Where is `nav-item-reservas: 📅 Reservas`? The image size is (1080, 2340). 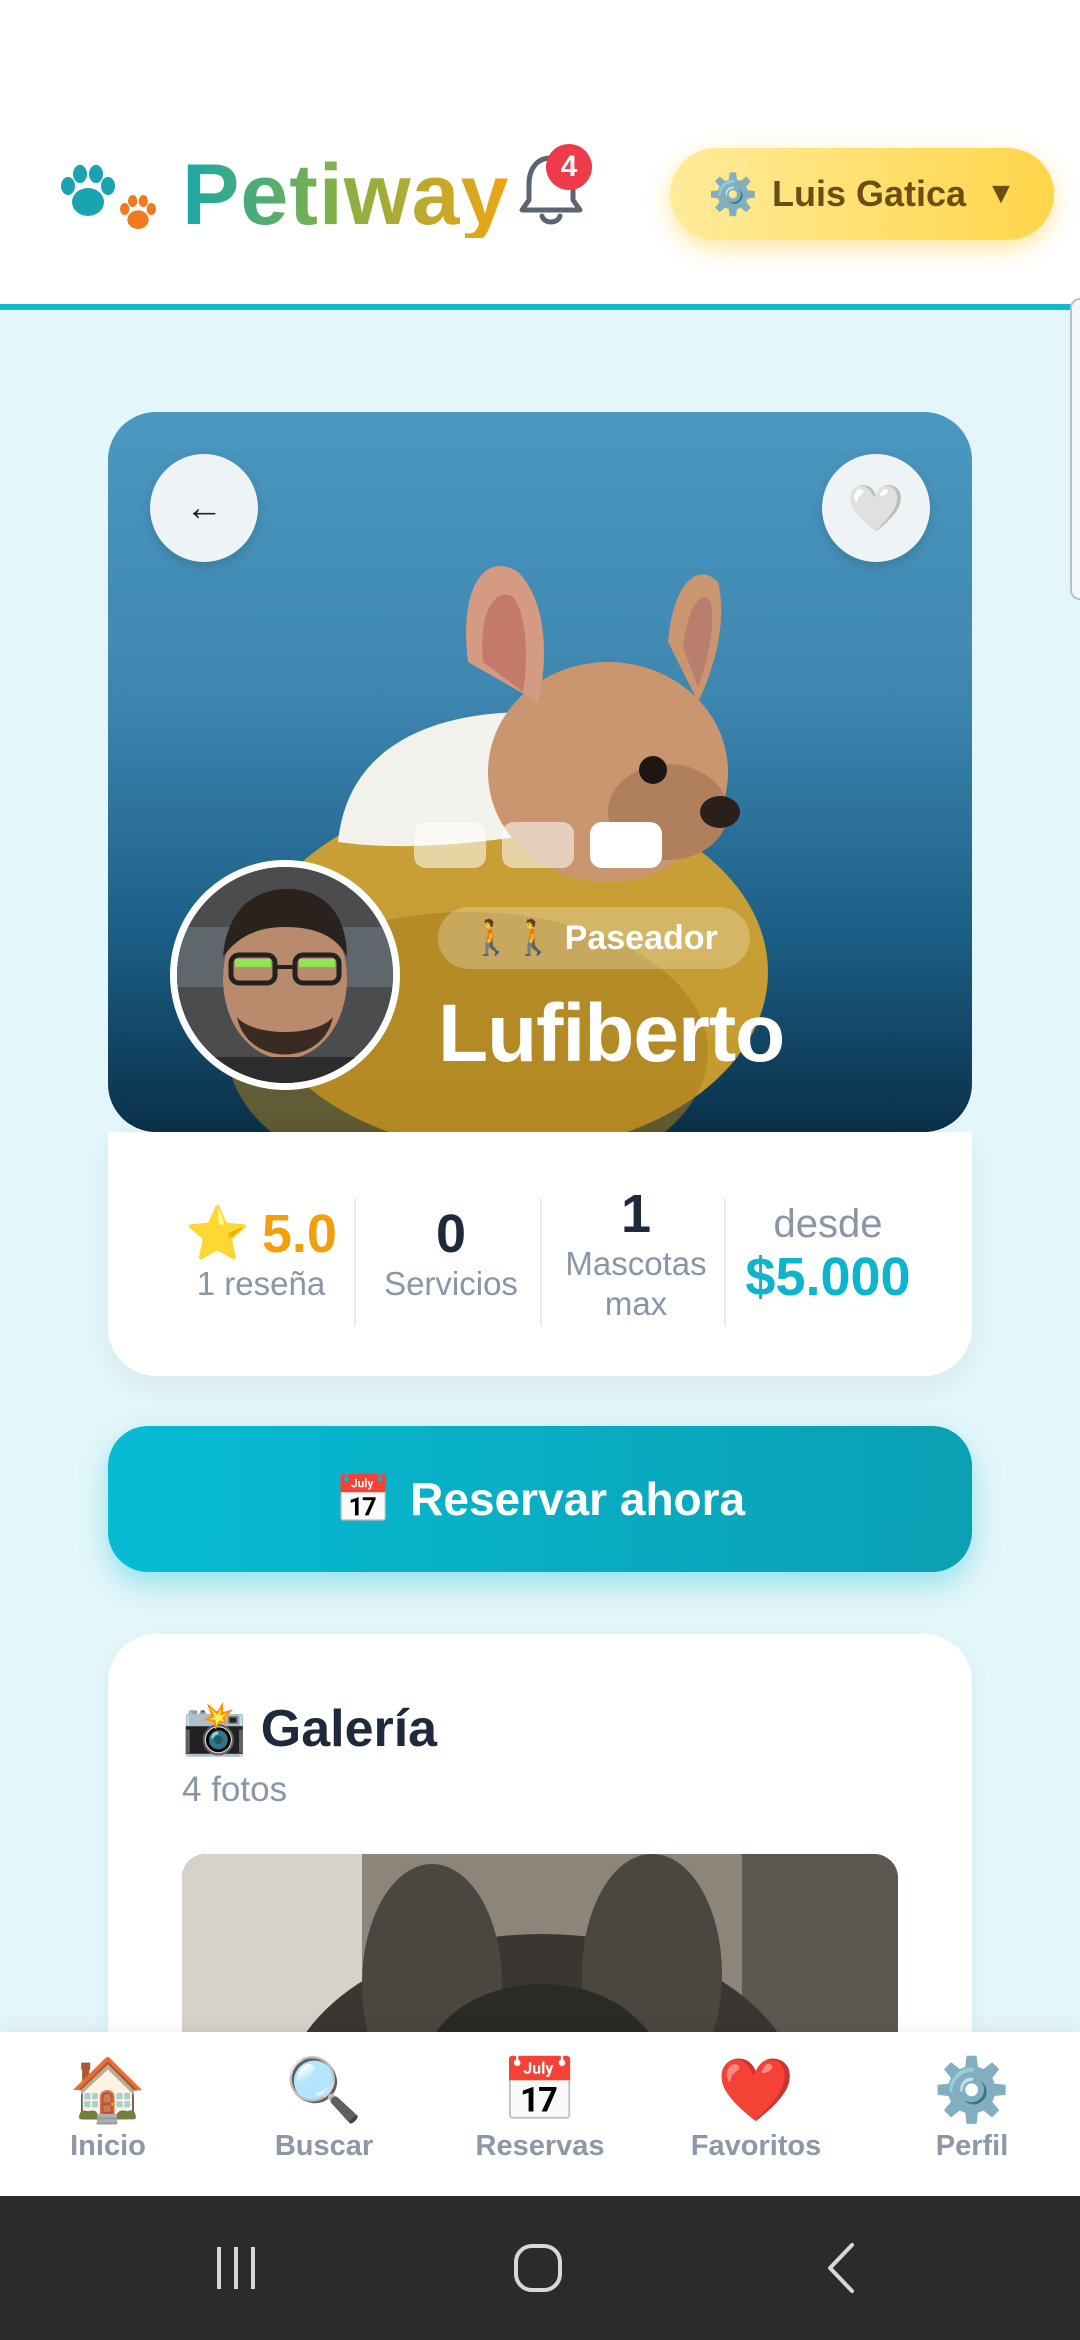 nav-item-reservas: 📅 Reservas is located at coordinates (540, 2109).